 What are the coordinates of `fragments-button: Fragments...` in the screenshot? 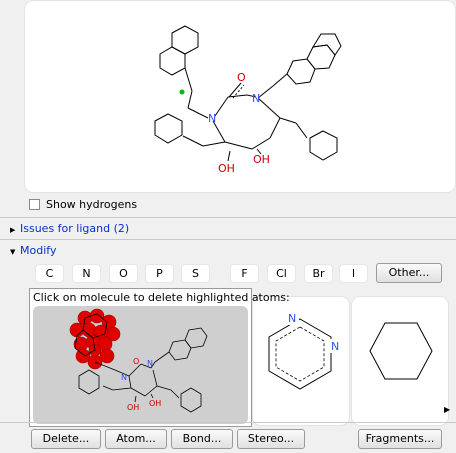 It's located at (400, 439).